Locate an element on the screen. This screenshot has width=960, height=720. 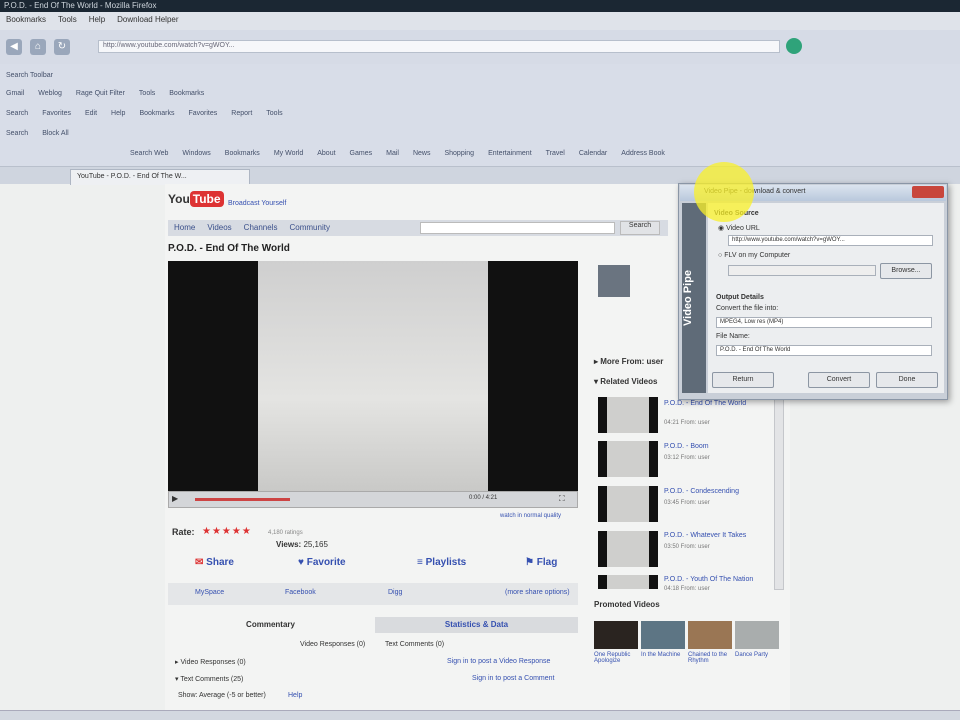
search-input is located at coordinates (517, 228).